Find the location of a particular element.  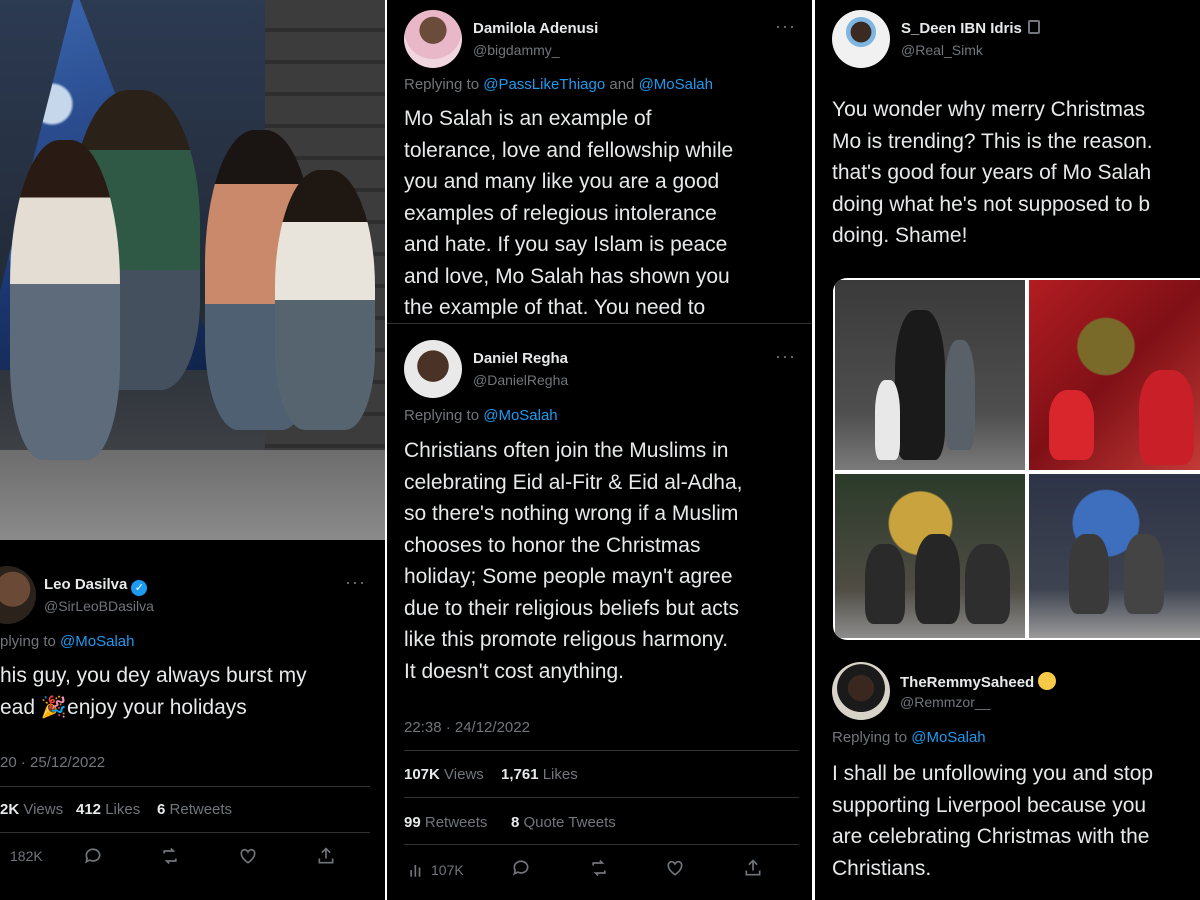

views-action-count: 107K is located at coordinates (447, 870).